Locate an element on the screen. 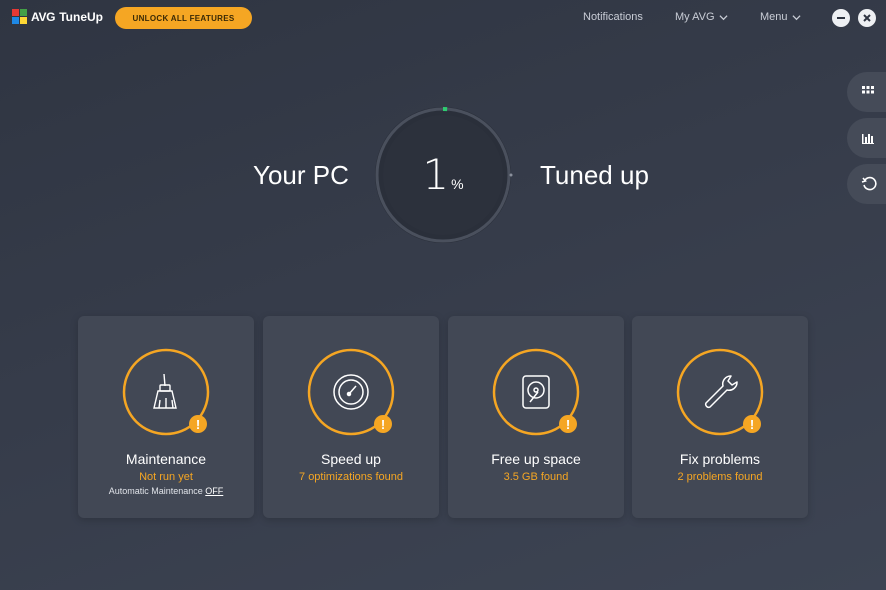  menu-dropdown: Menu is located at coordinates (780, 17).